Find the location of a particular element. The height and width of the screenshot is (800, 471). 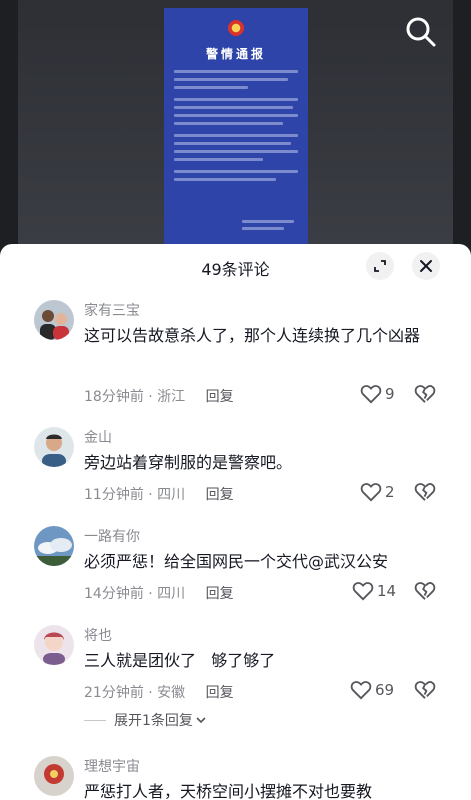

comment-username: 金山 is located at coordinates (98, 437).